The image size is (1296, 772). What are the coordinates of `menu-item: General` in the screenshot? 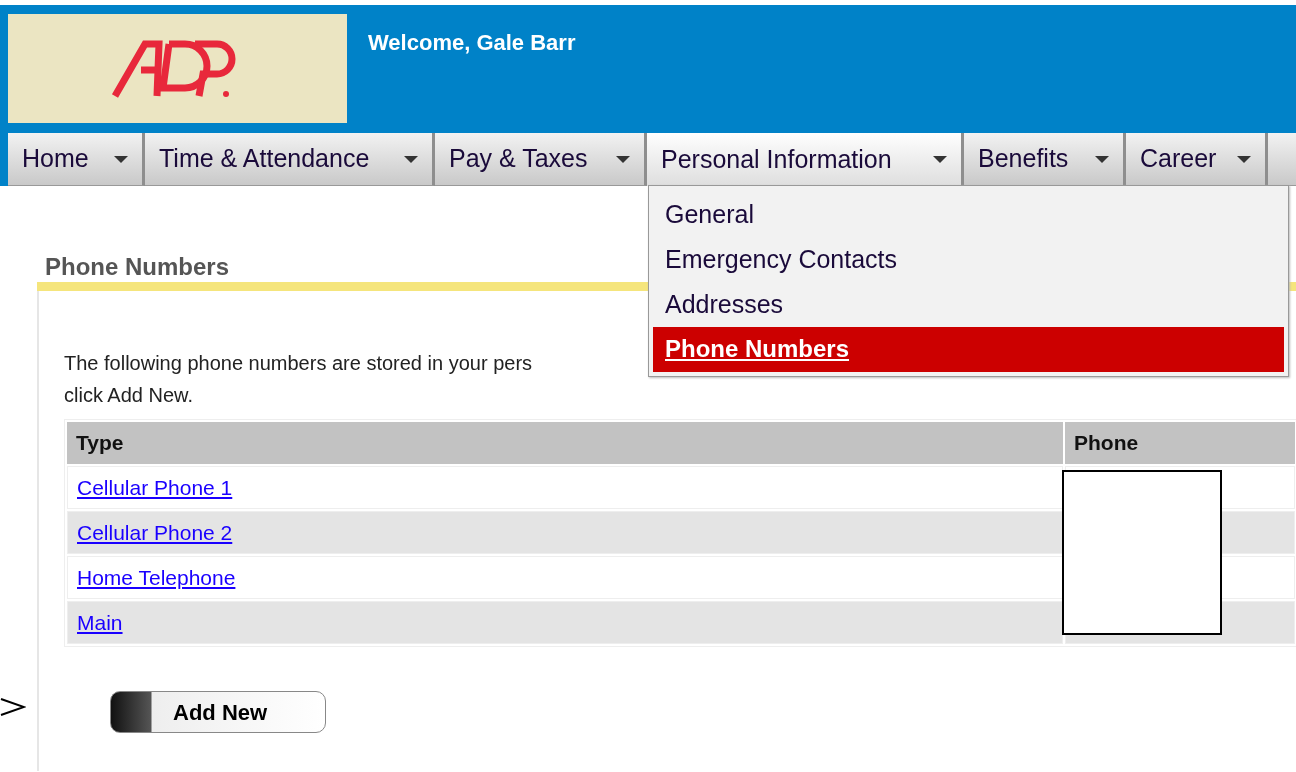 It's located at (968, 214).